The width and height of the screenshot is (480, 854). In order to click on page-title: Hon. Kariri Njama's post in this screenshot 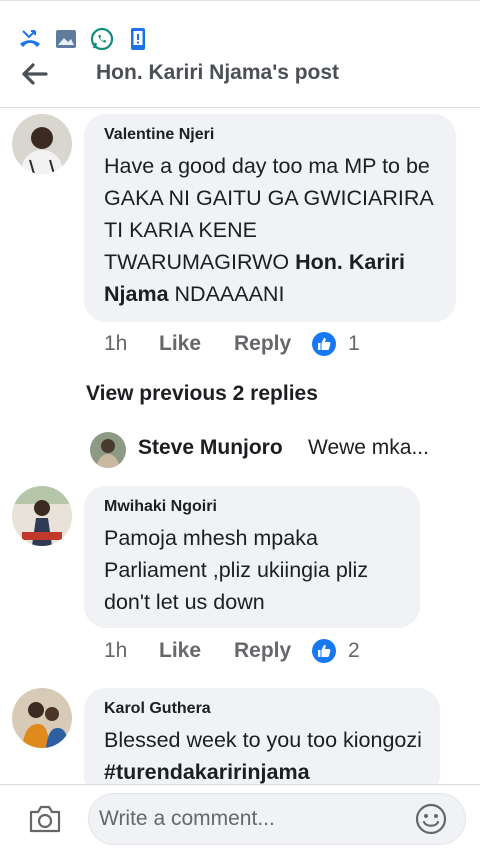, I will do `click(218, 72)`.